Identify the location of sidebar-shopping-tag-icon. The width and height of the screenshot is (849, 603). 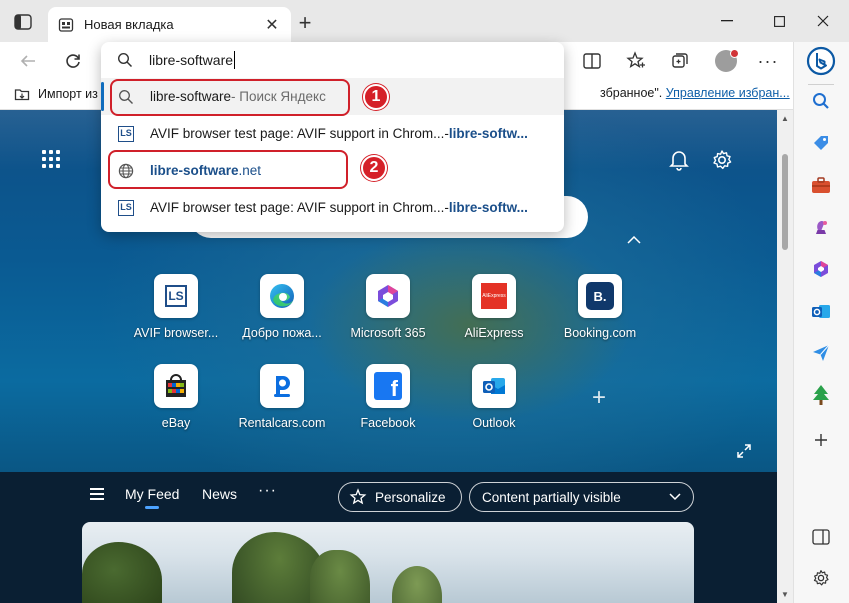
(821, 143).